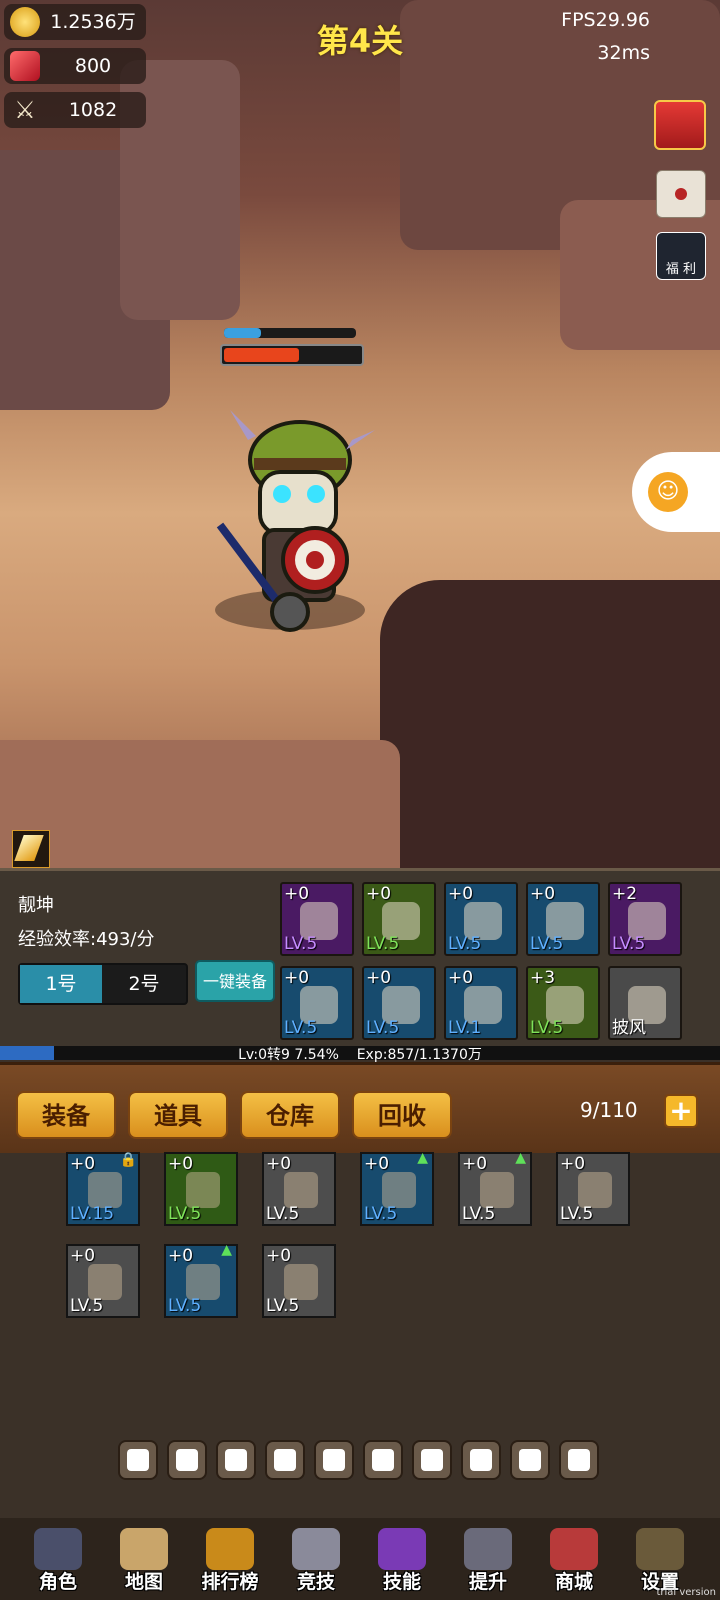 This screenshot has width=720, height=1600. What do you see at coordinates (61, 984) in the screenshot?
I see `preset-1-button: 1号` at bounding box center [61, 984].